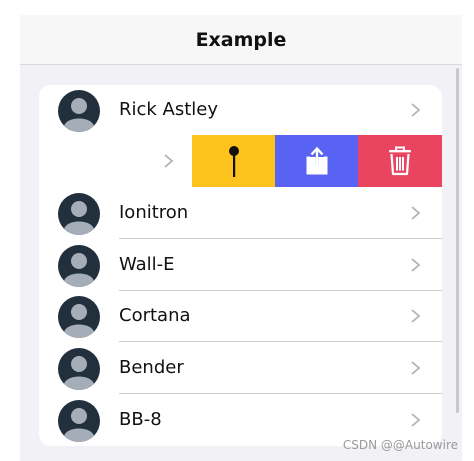 This screenshot has height=461, width=474. I want to click on list-item-ionitron: Ionitron, so click(240, 213).